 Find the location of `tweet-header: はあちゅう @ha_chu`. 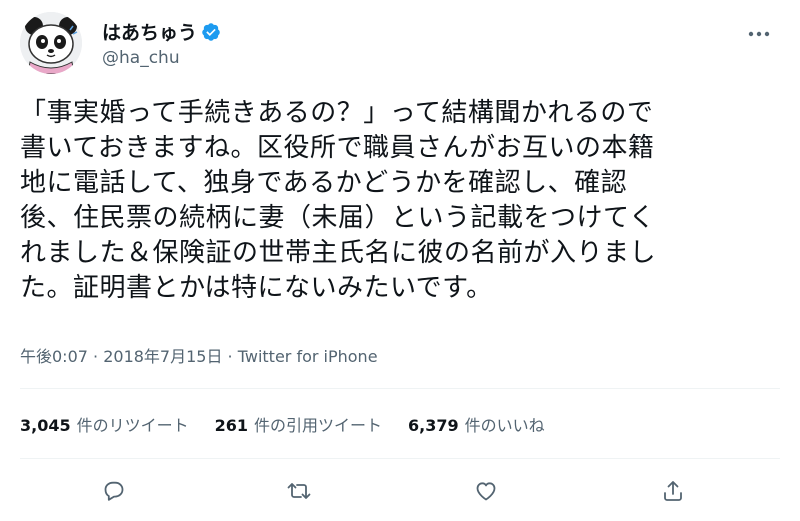

tweet-header: はあちゅう @ha_chu is located at coordinates (400, 43).